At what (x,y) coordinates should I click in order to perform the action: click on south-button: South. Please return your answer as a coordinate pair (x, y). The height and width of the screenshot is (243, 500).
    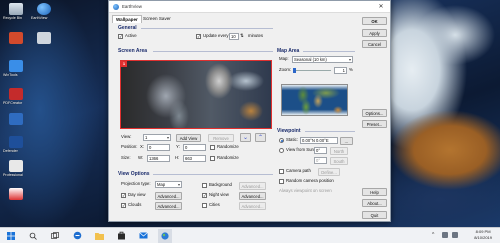
    Looking at the image, I should click on (339, 161).